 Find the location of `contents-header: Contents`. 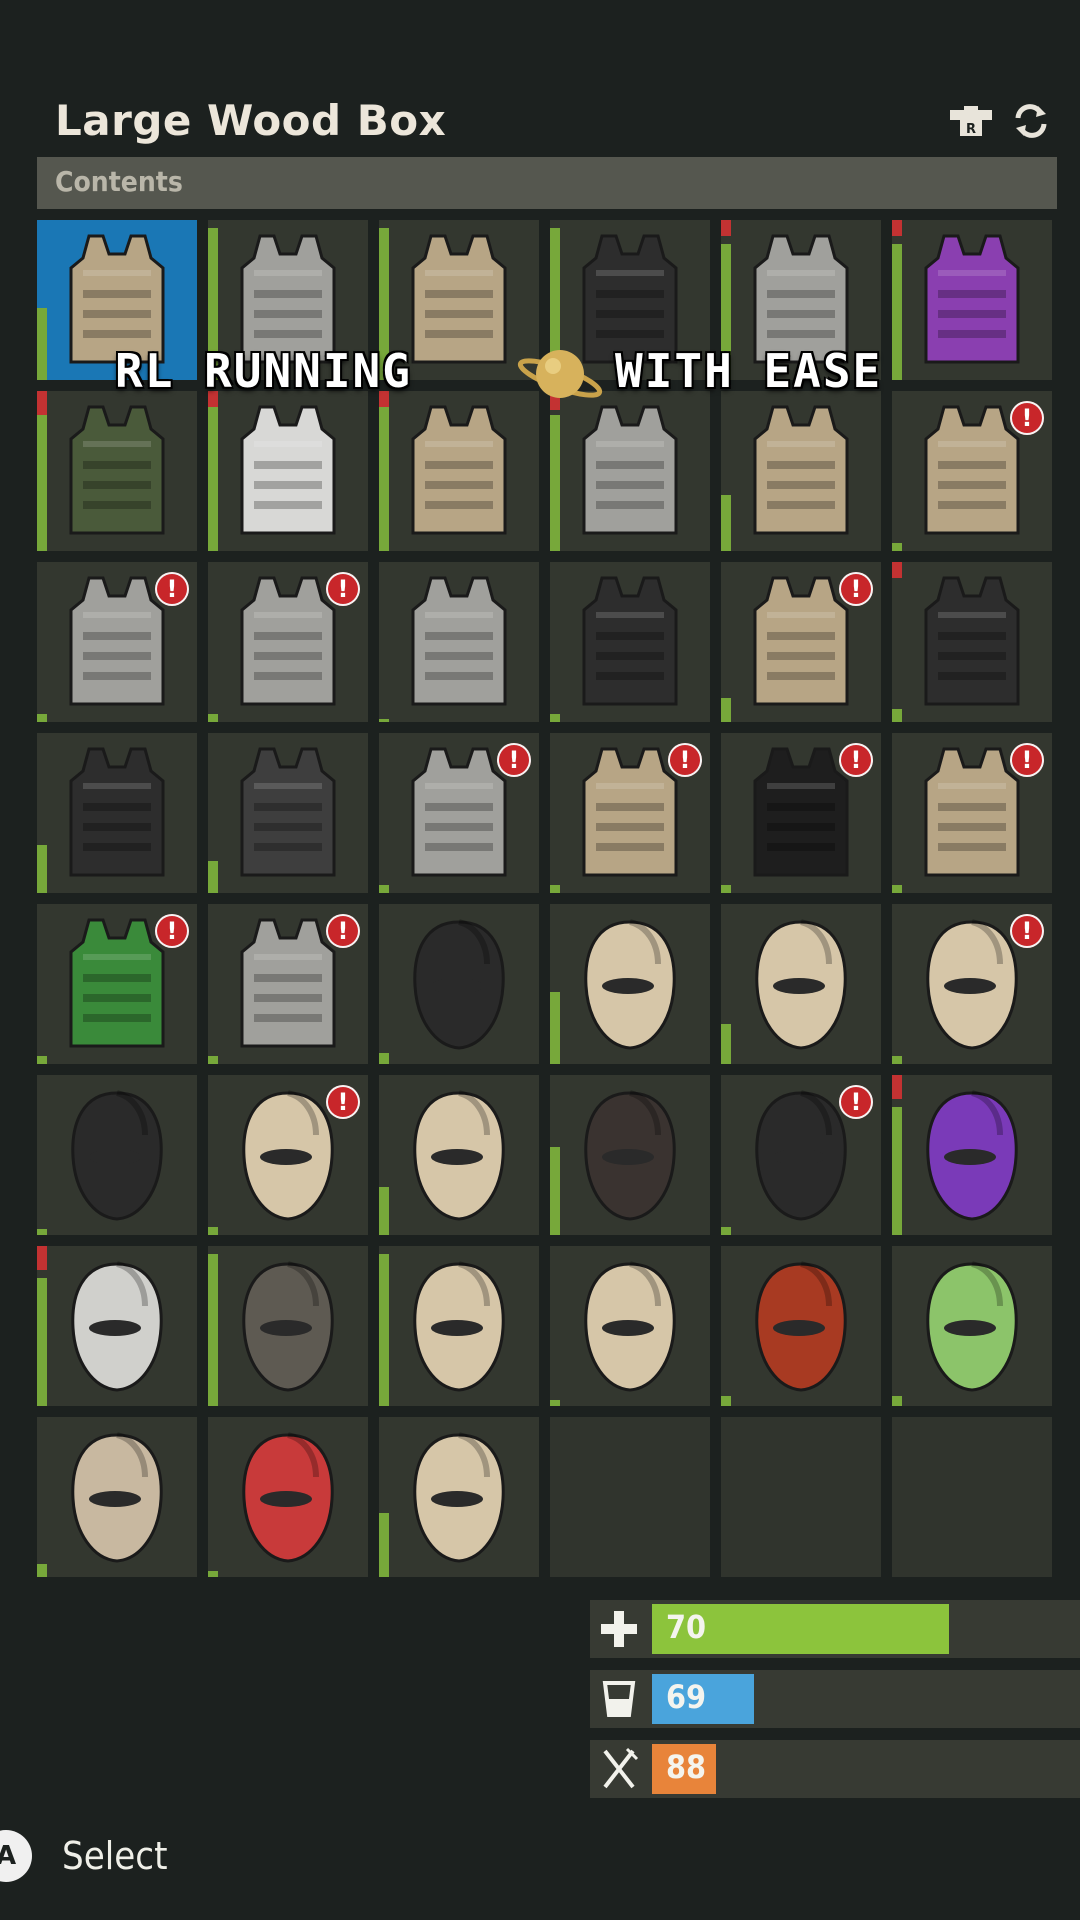

contents-header: Contents is located at coordinates (547, 183).